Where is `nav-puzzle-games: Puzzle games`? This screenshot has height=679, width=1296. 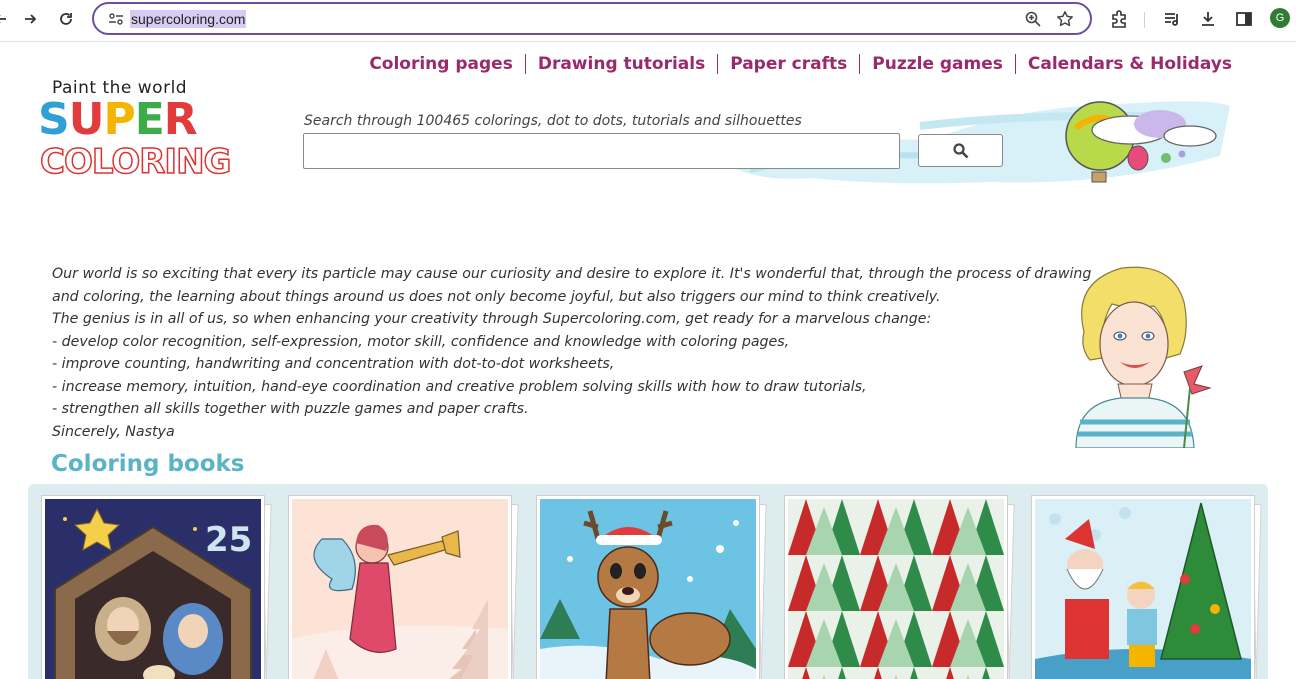
nav-puzzle-games: Puzzle games is located at coordinates (937, 64).